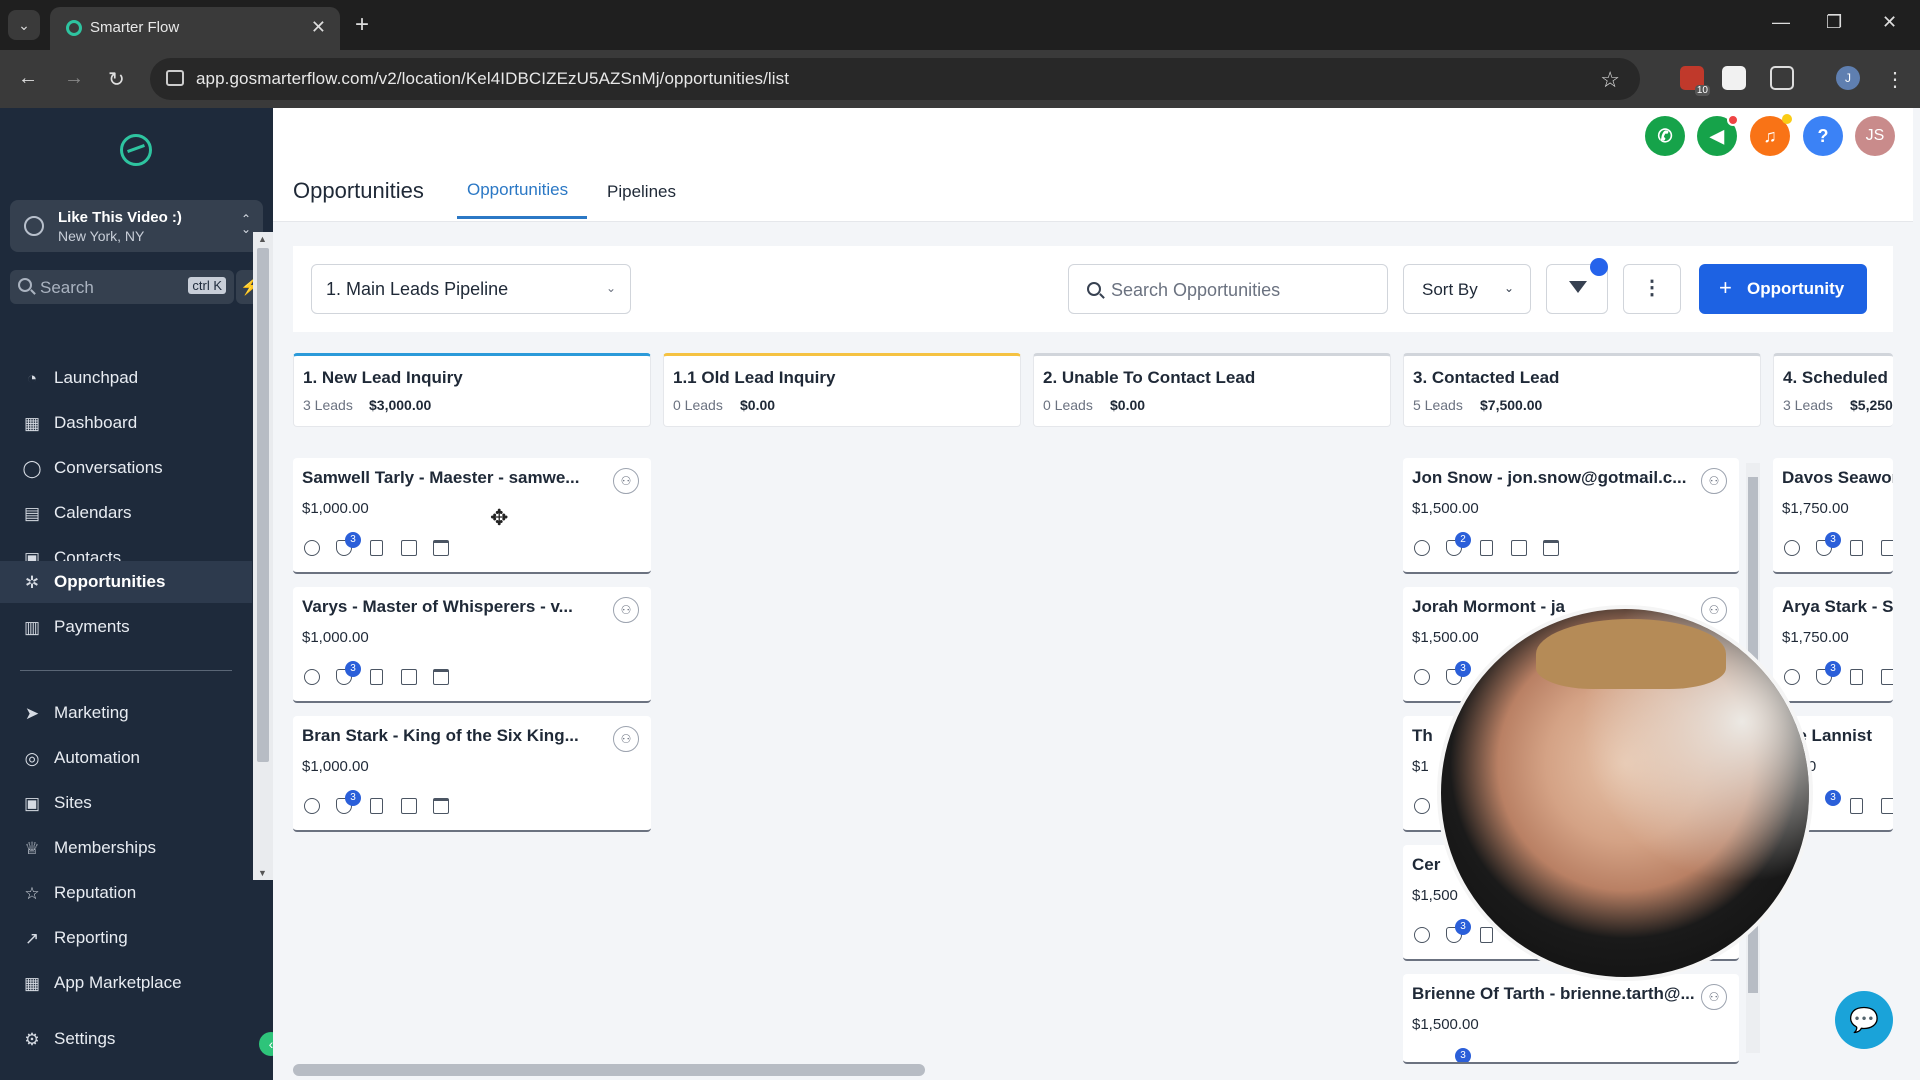 The width and height of the screenshot is (1920, 1080). Describe the element at coordinates (1848, 78) in the screenshot. I see `browser-profile-avatar: J` at that location.